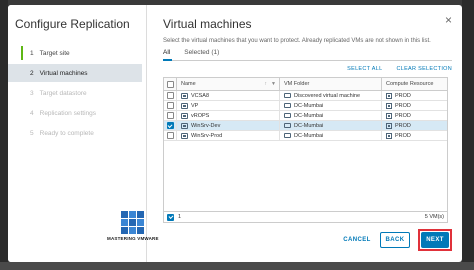 The image size is (474, 270). What do you see at coordinates (468, 135) in the screenshot?
I see `backdrop-right` at bounding box center [468, 135].